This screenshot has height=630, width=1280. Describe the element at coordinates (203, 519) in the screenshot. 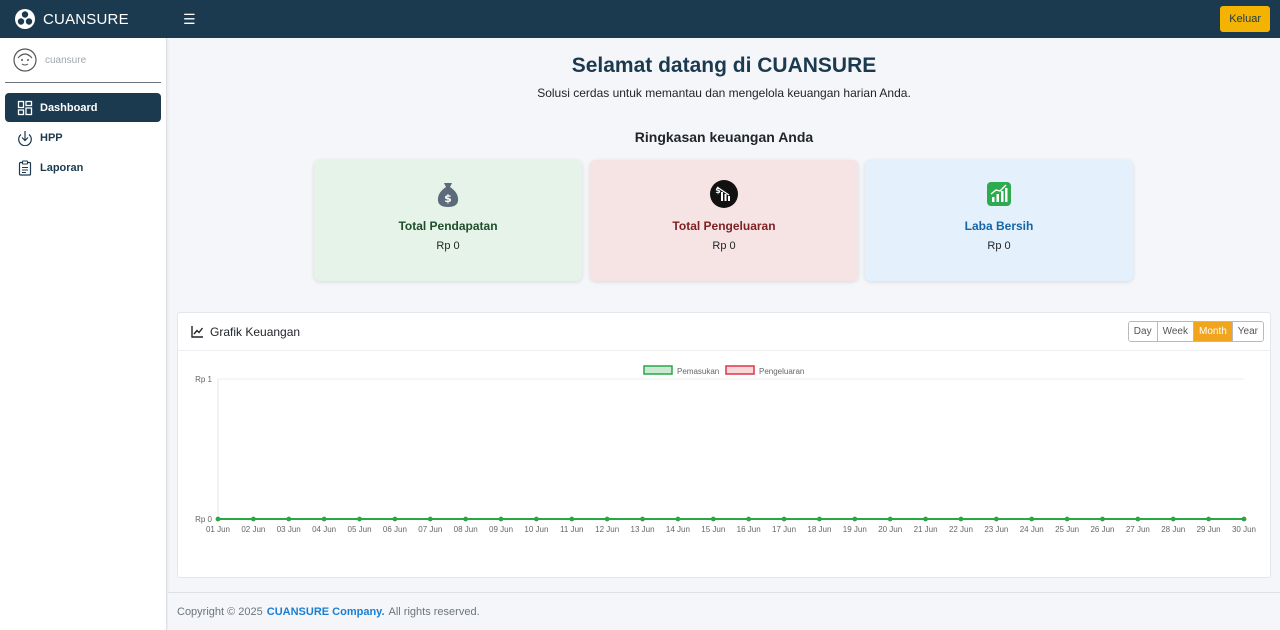

I see `y-tick-label: Rp 0` at that location.